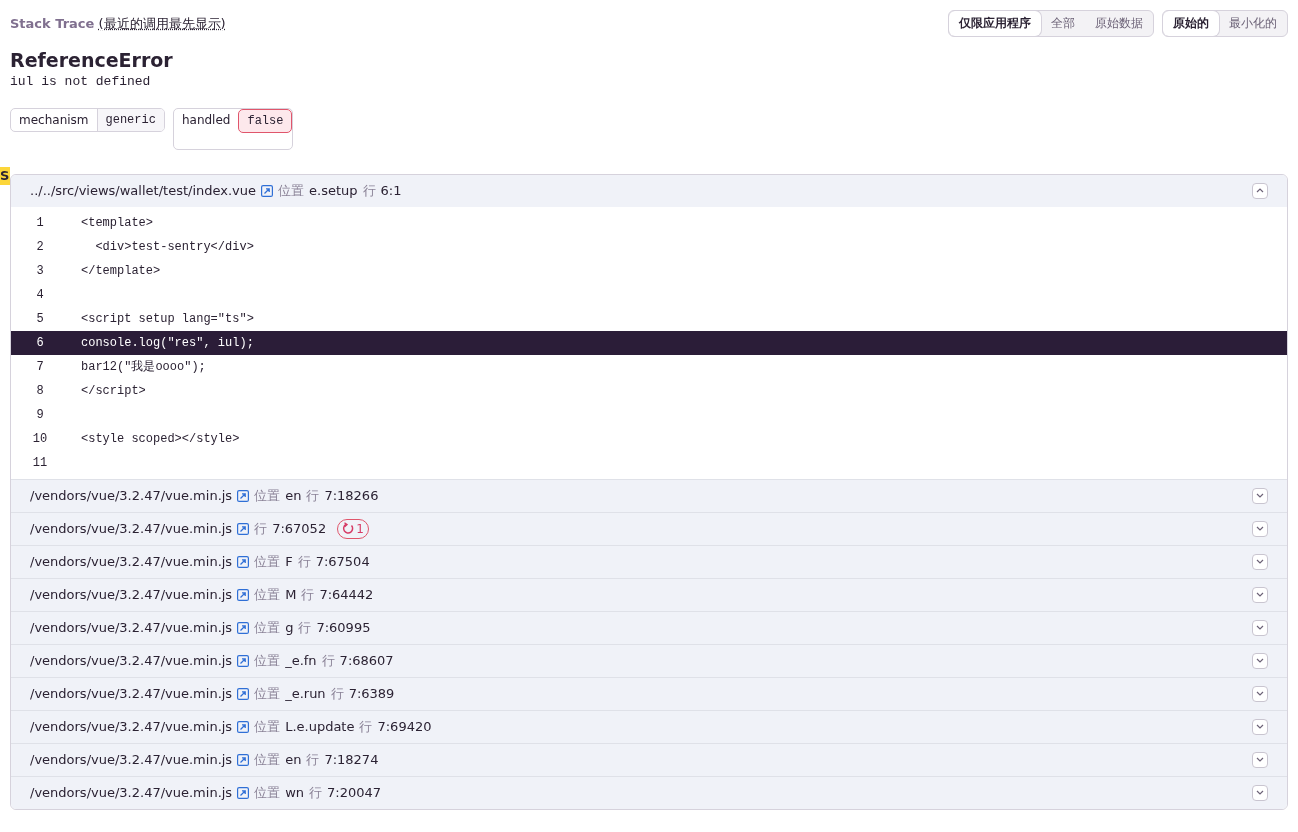 The image size is (1298, 832). What do you see at coordinates (265, 120) in the screenshot?
I see `tag-value: false` at bounding box center [265, 120].